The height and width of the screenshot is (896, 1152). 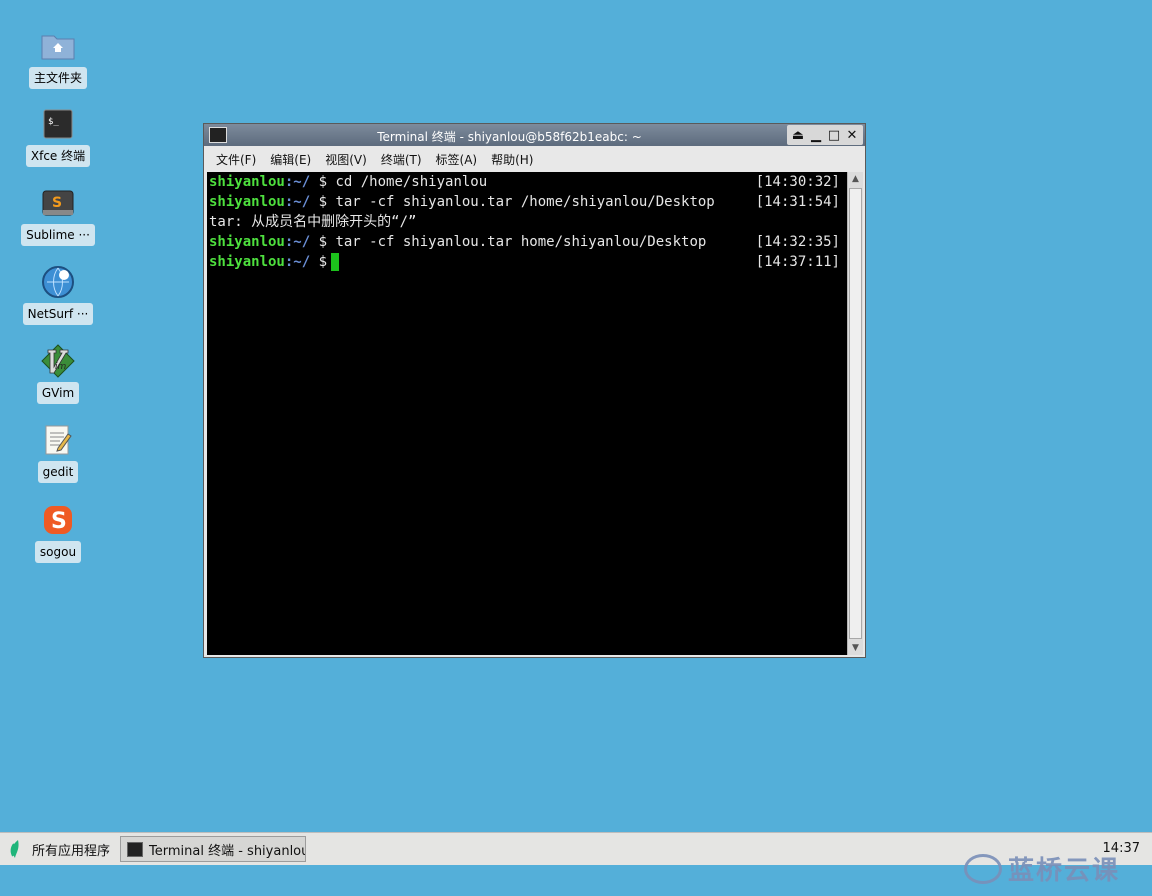 I want to click on desktop-icon-label: sogou, so click(x=58, y=552).